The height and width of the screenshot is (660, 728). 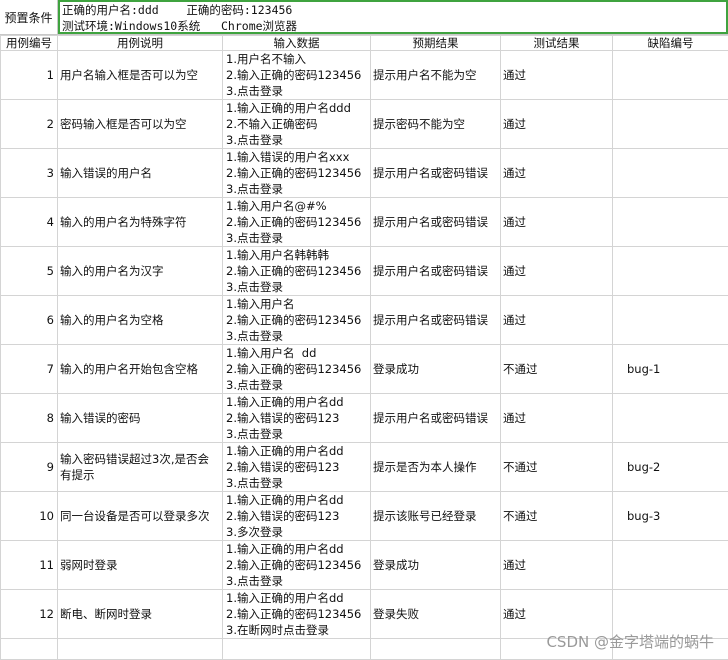 I want to click on case-desc-cell: 同一台设备是否可以登录多次, so click(x=140, y=516).